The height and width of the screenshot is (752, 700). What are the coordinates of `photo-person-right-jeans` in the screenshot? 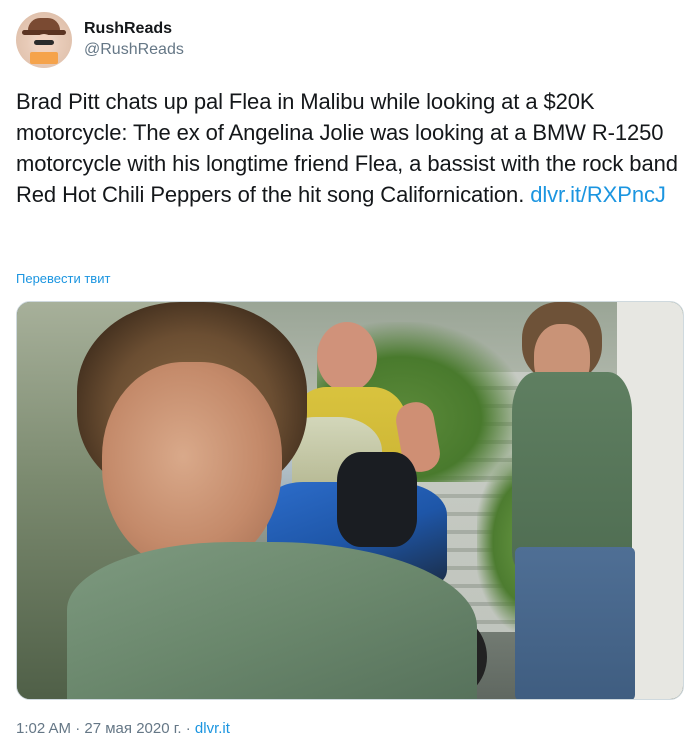 It's located at (575, 623).